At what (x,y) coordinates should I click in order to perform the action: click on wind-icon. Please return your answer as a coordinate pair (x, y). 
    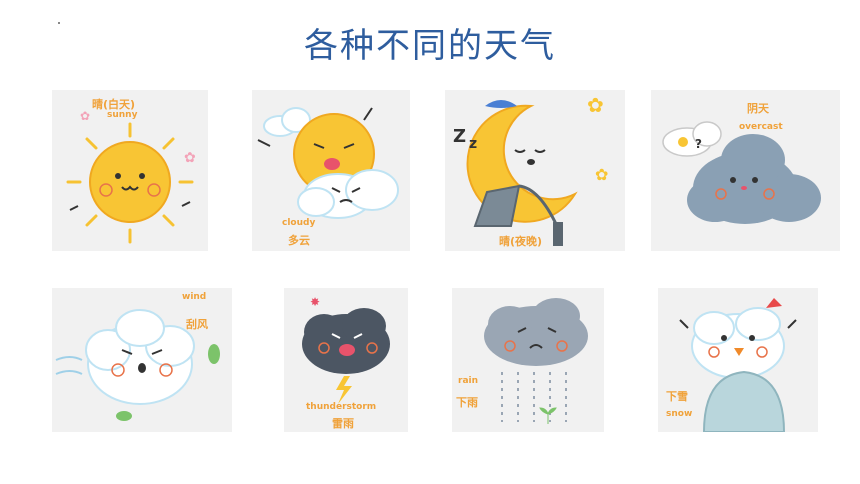
    Looking at the image, I should click on (137, 365).